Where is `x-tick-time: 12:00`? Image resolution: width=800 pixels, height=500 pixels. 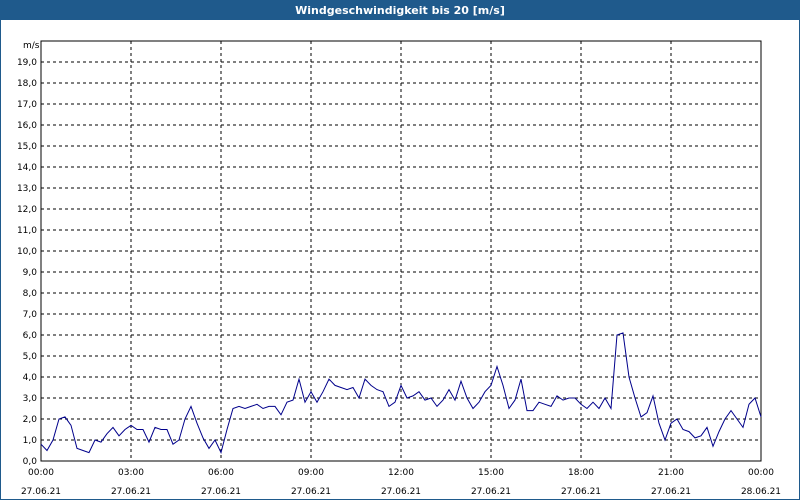 x-tick-time: 12:00 is located at coordinates (401, 473).